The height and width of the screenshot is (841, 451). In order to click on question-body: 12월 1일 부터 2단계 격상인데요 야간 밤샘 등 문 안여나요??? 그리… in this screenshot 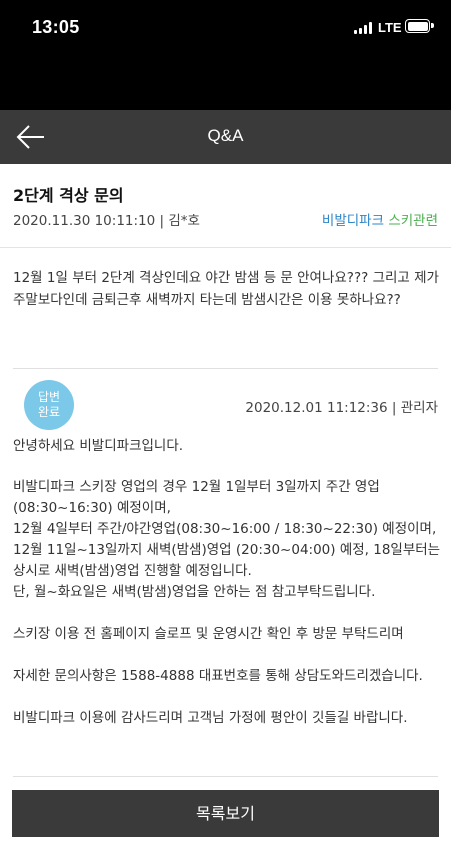, I will do `click(226, 289)`.